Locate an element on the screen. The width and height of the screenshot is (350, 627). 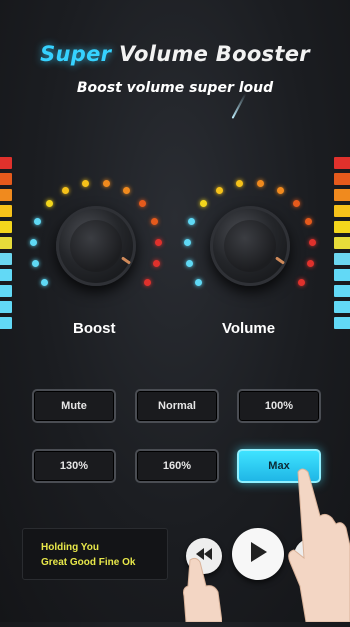
normal-button: Normal is located at coordinates (177, 406).